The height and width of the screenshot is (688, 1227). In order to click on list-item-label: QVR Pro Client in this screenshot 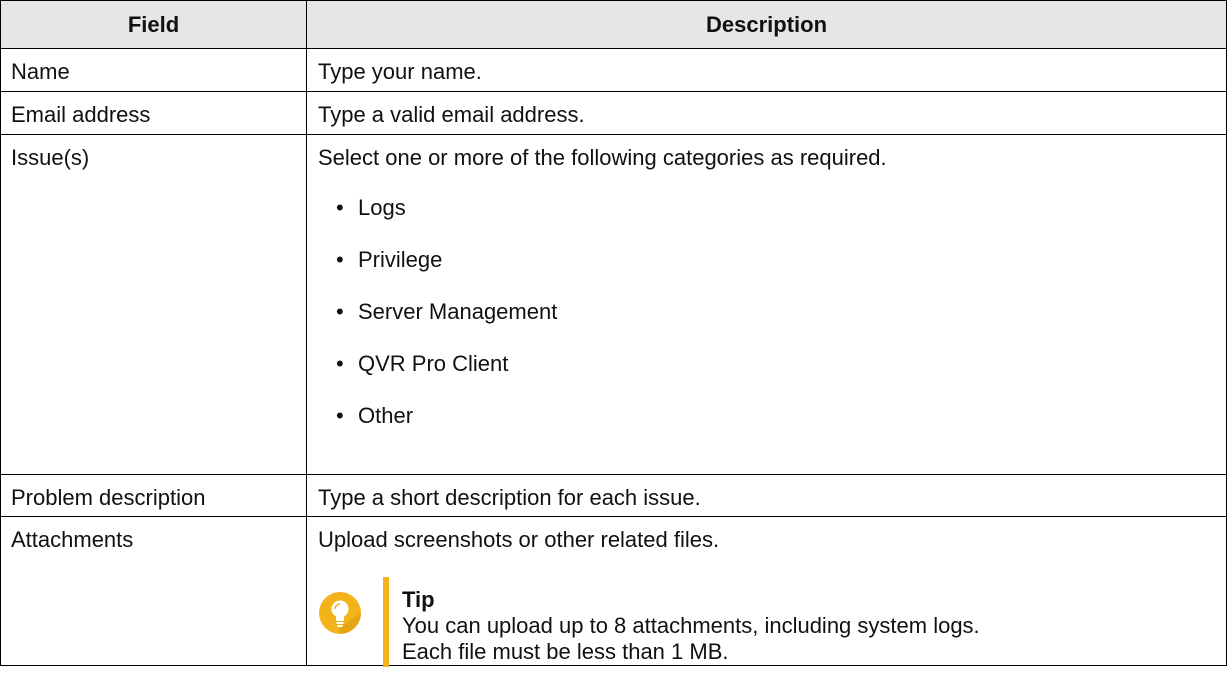, I will do `click(433, 363)`.